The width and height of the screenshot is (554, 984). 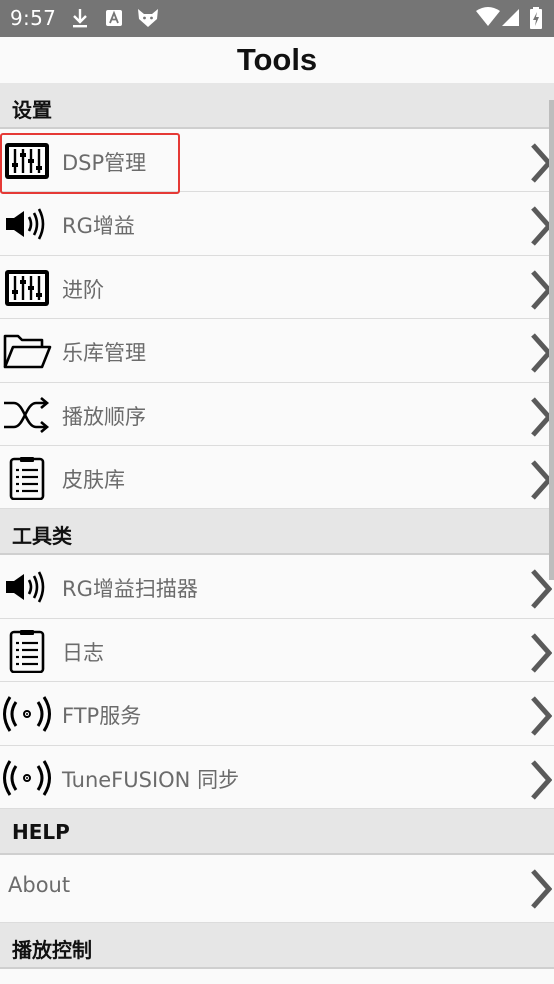 What do you see at coordinates (83, 289) in the screenshot?
I see `list-item-label: 进阶` at bounding box center [83, 289].